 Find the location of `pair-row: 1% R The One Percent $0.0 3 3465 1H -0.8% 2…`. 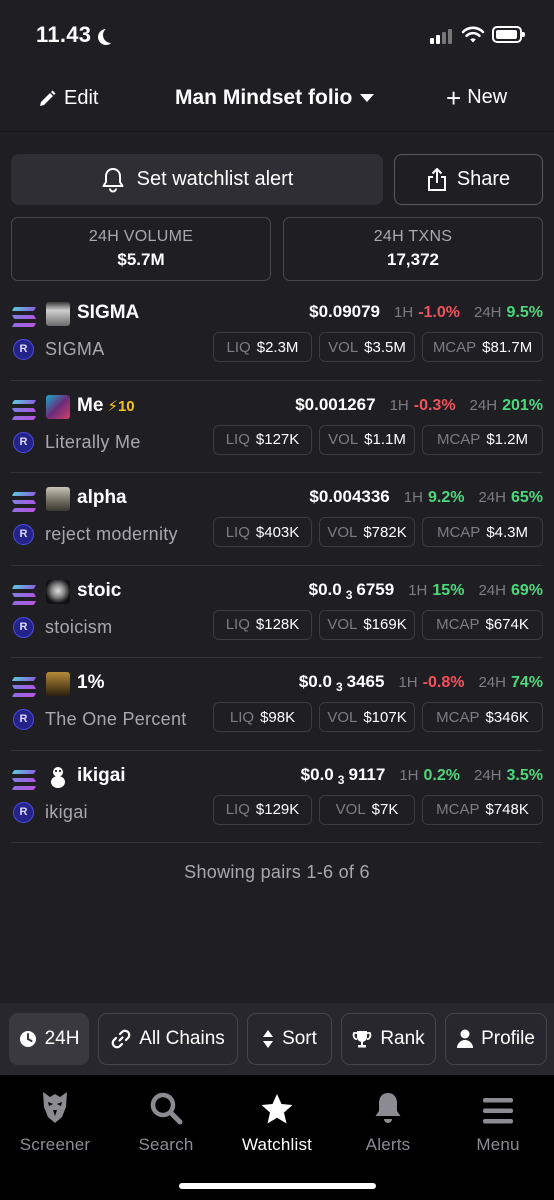

pair-row: 1% R The One Percent $0.0 3 3465 1H -0.8% 2… is located at coordinates (277, 704).